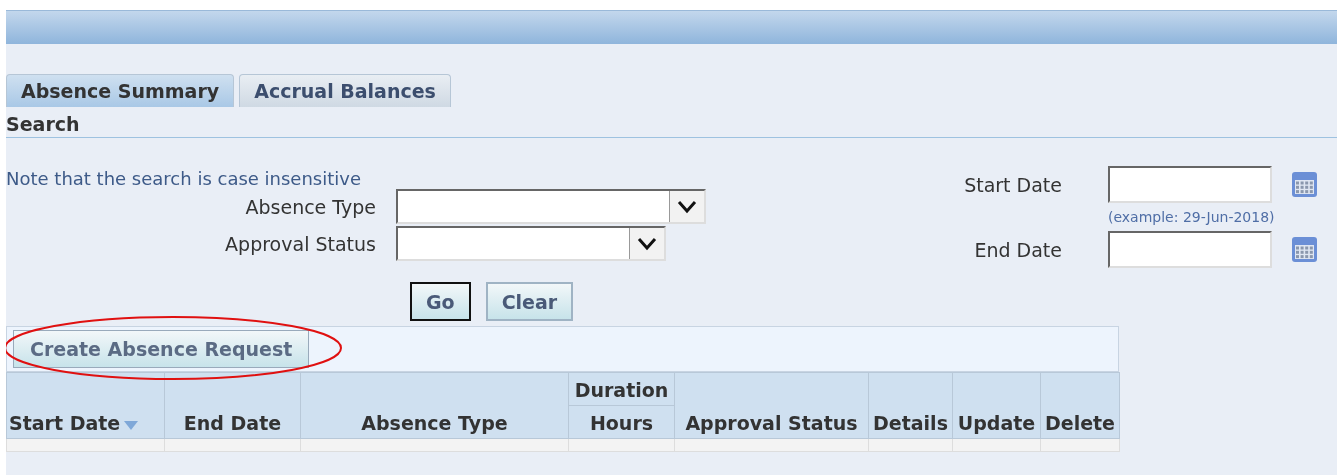 This screenshot has height=475, width=1337. Describe the element at coordinates (671, 122) in the screenshot. I see `section-heading: Search` at that location.